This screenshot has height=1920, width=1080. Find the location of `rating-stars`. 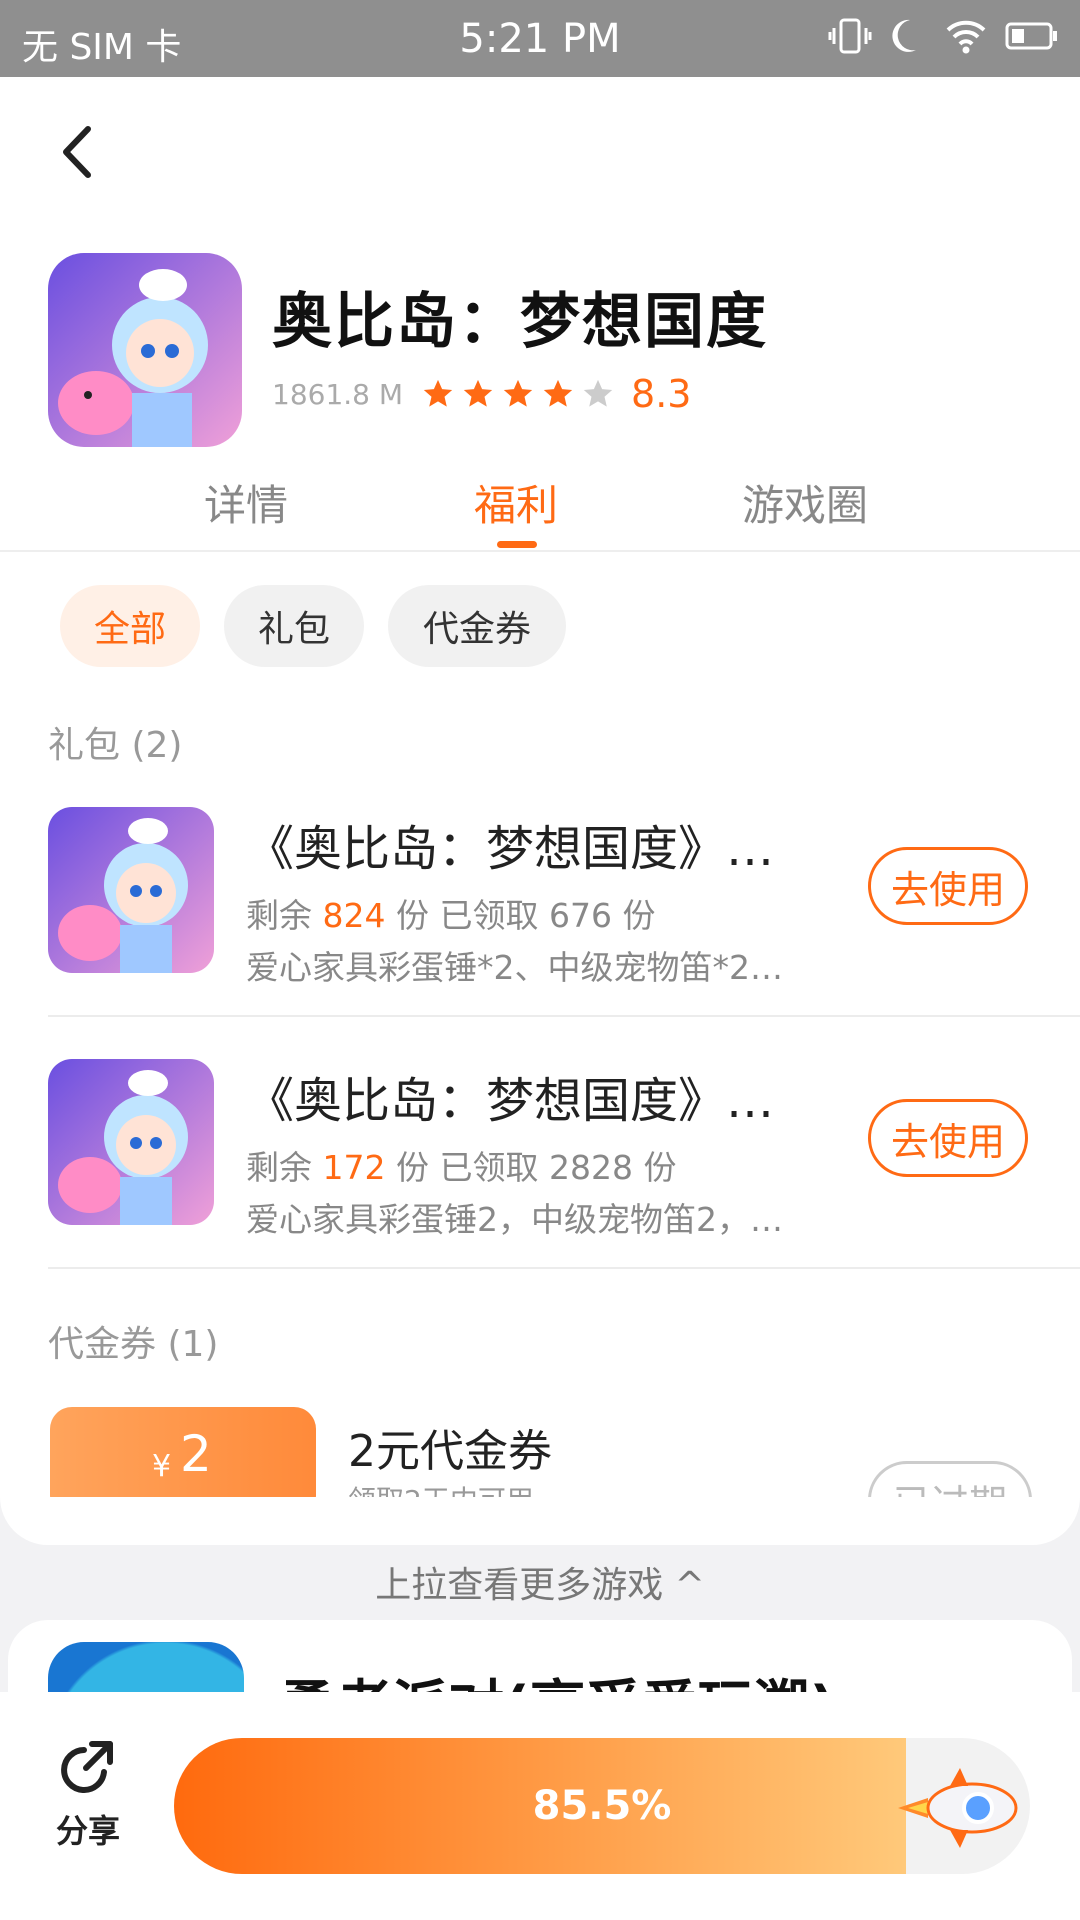

rating-stars is located at coordinates (518, 394).